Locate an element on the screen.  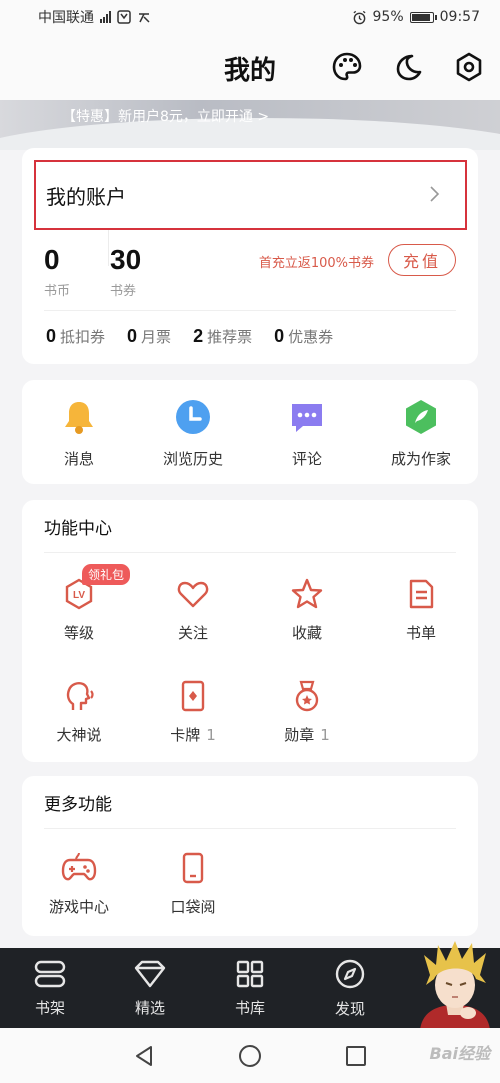
recents-icon is located at coordinates (356, 1056).